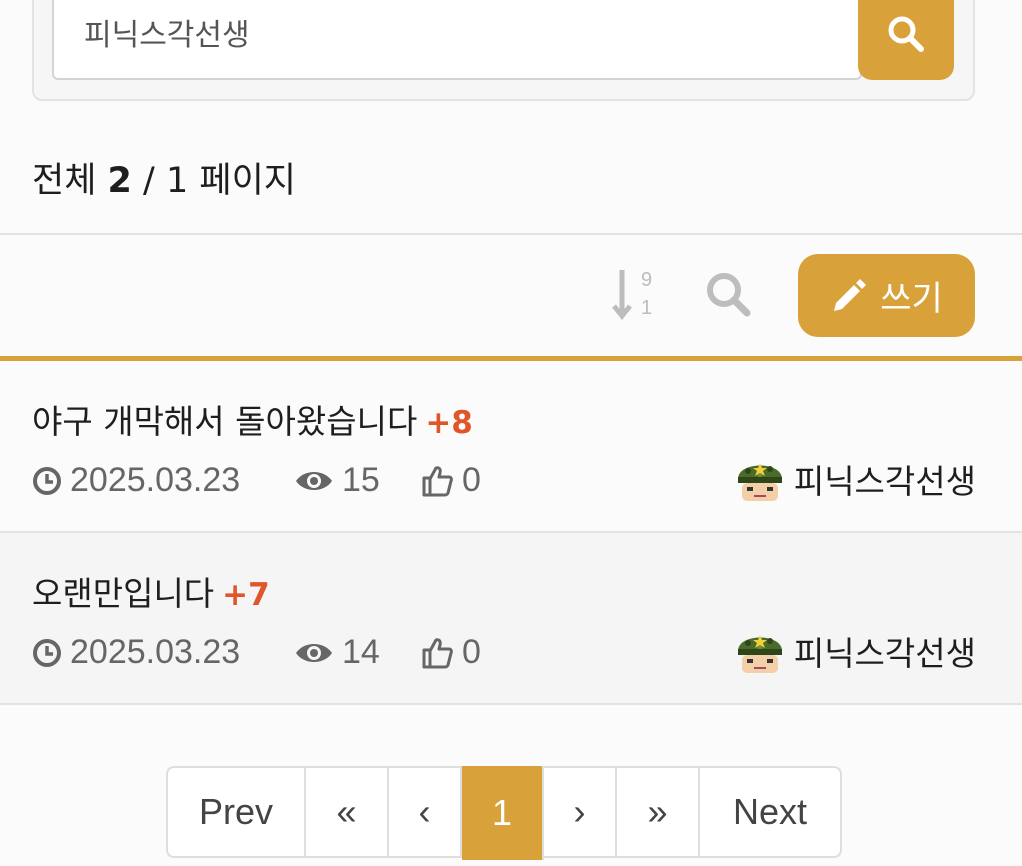 This screenshot has height=866, width=1022. I want to click on pencil-icon, so click(850, 294).